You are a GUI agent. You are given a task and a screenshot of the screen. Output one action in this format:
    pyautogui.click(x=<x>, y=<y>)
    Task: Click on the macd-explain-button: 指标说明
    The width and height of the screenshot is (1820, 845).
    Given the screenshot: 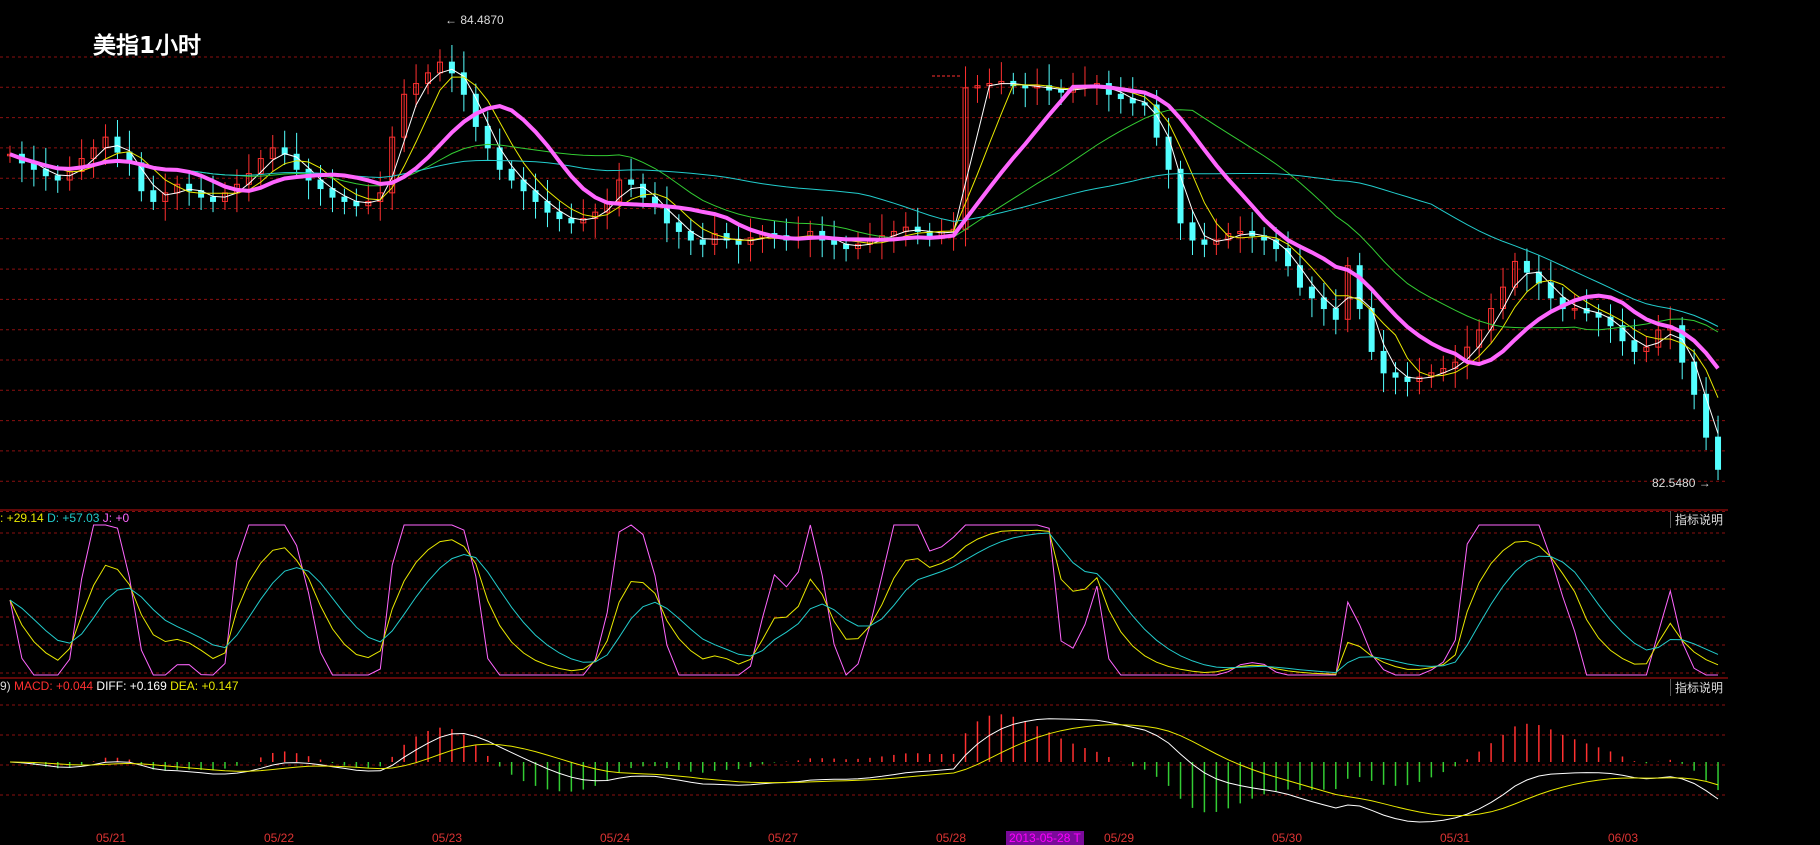 What is the action you would take?
    pyautogui.click(x=1698, y=687)
    